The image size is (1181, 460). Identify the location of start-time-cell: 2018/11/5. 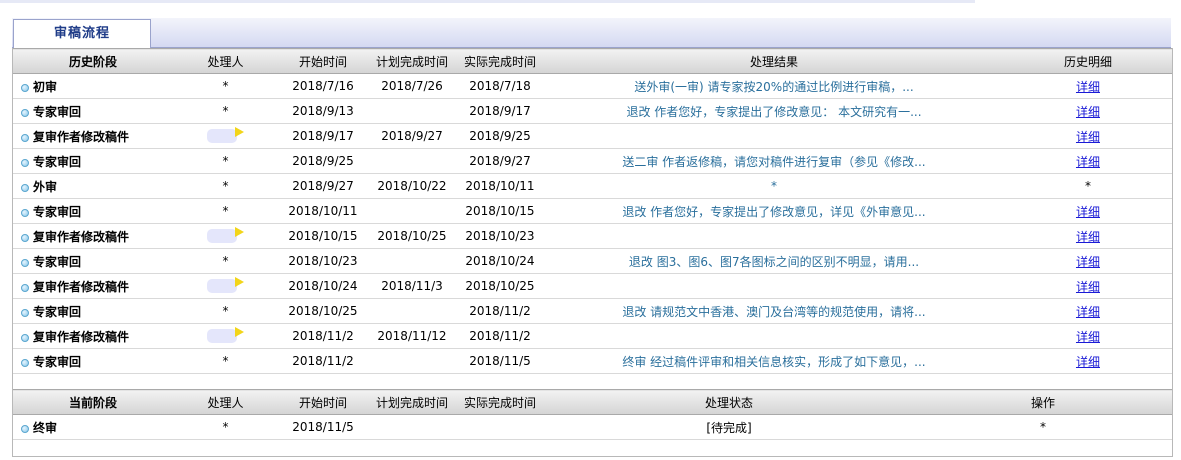
(323, 427).